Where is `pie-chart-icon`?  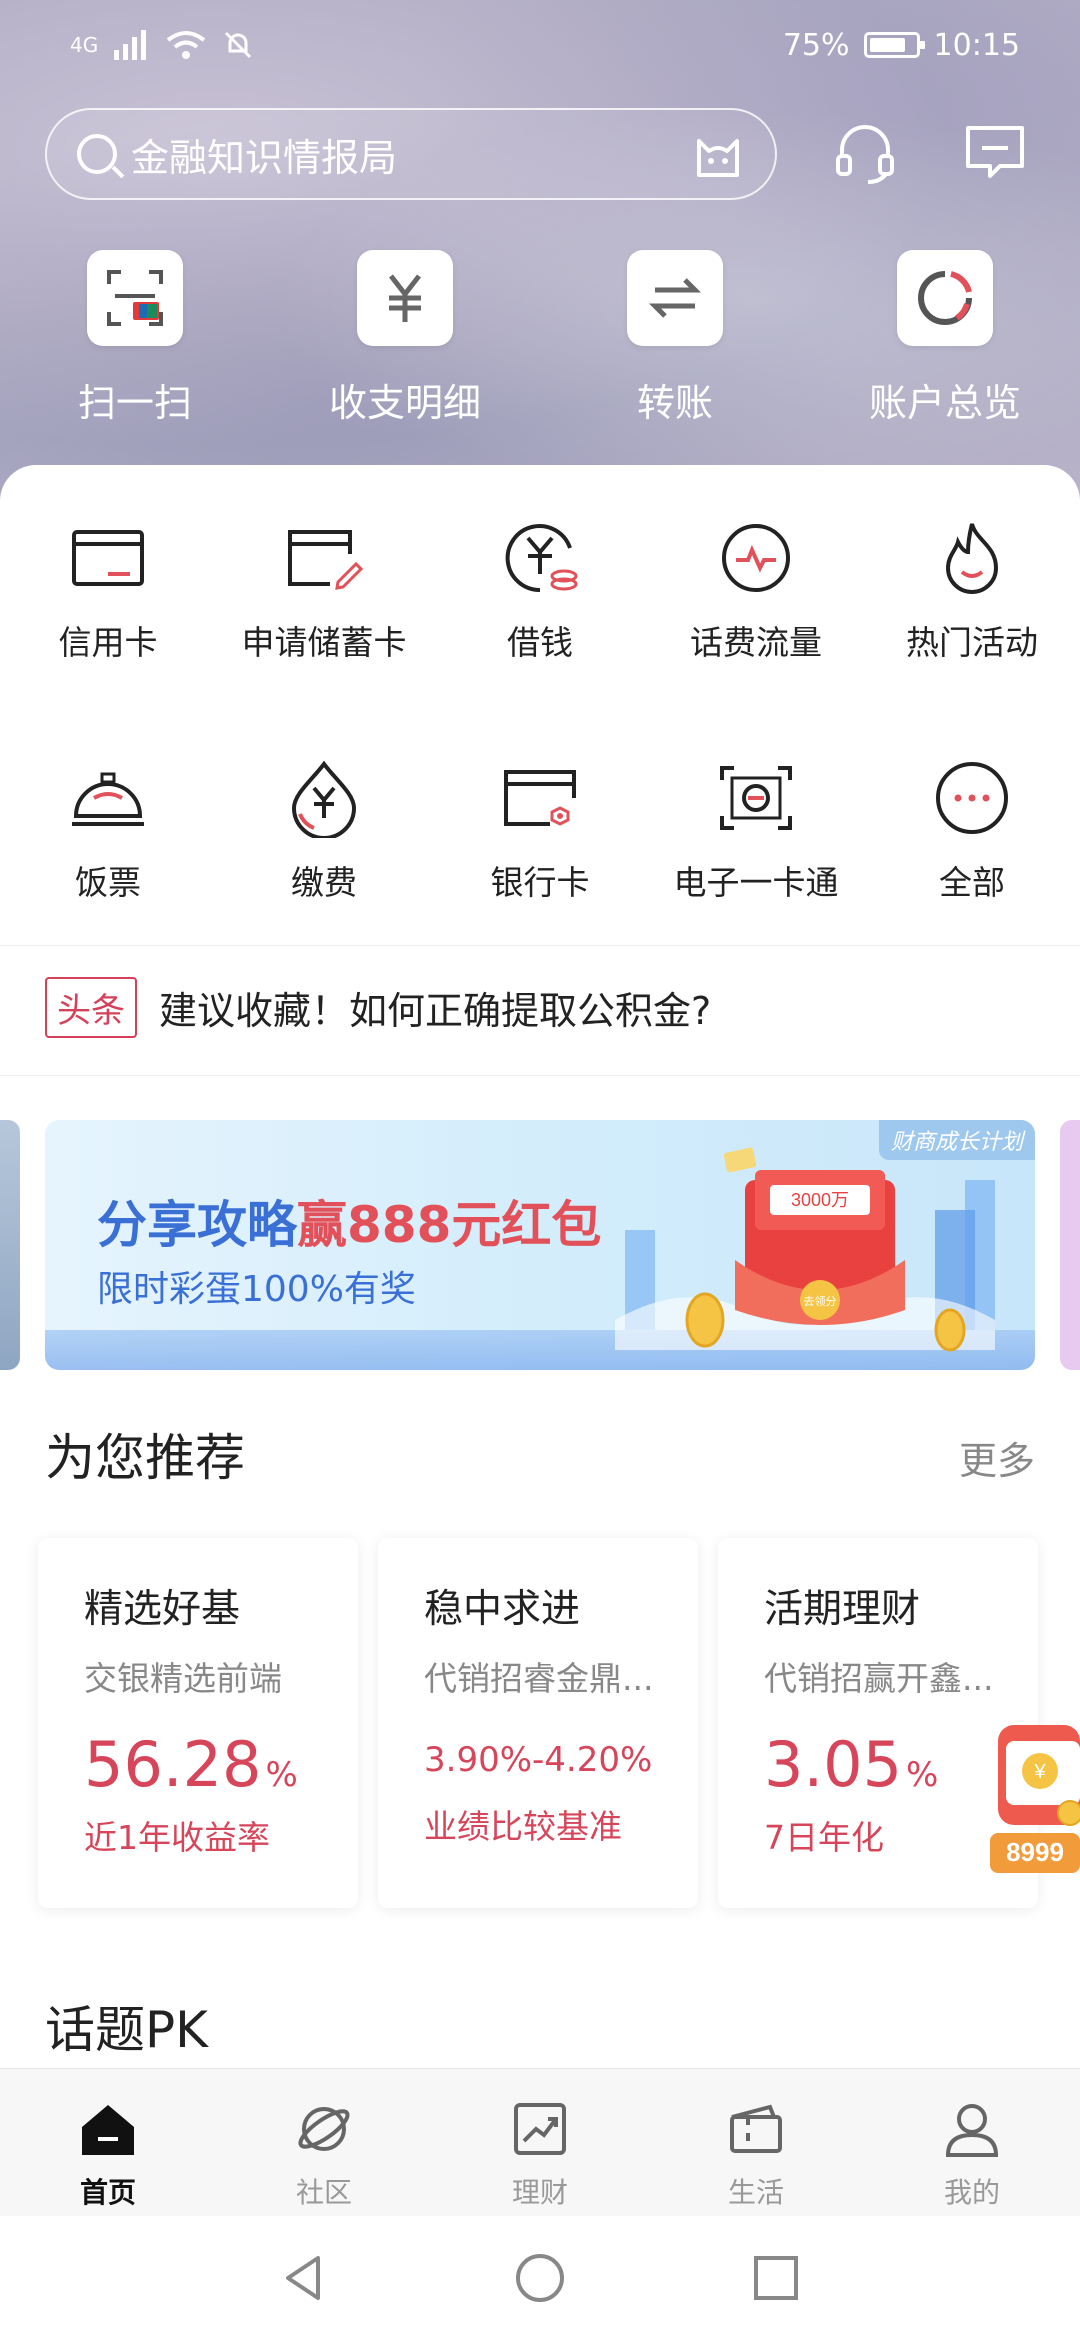
pie-chart-icon is located at coordinates (945, 298).